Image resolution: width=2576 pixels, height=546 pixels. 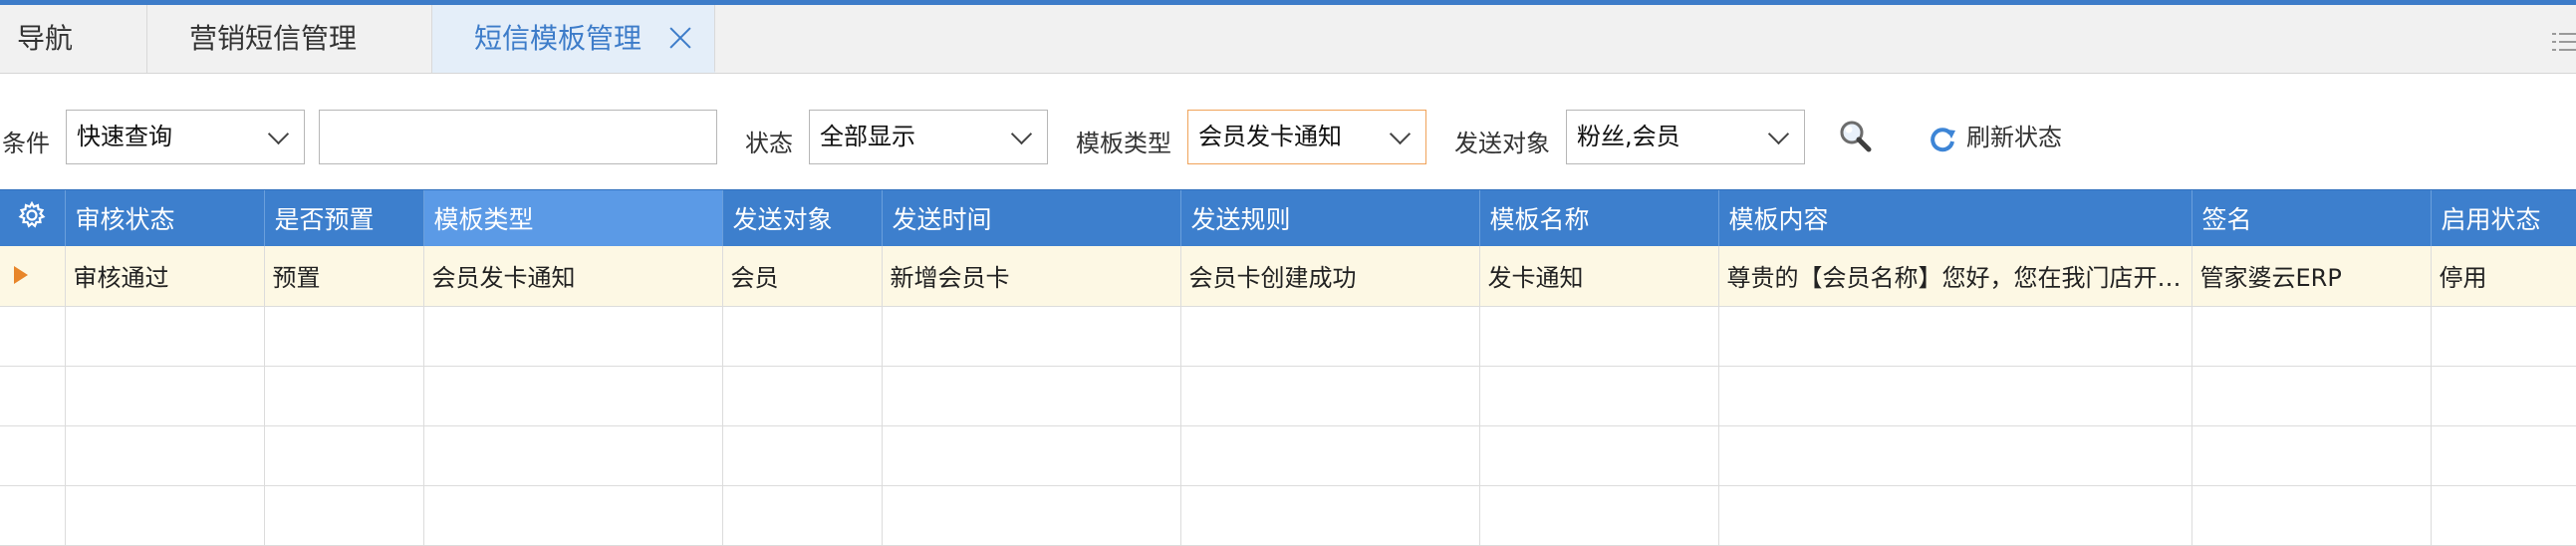 What do you see at coordinates (1502, 143) in the screenshot?
I see `send-target-label: 发送对象` at bounding box center [1502, 143].